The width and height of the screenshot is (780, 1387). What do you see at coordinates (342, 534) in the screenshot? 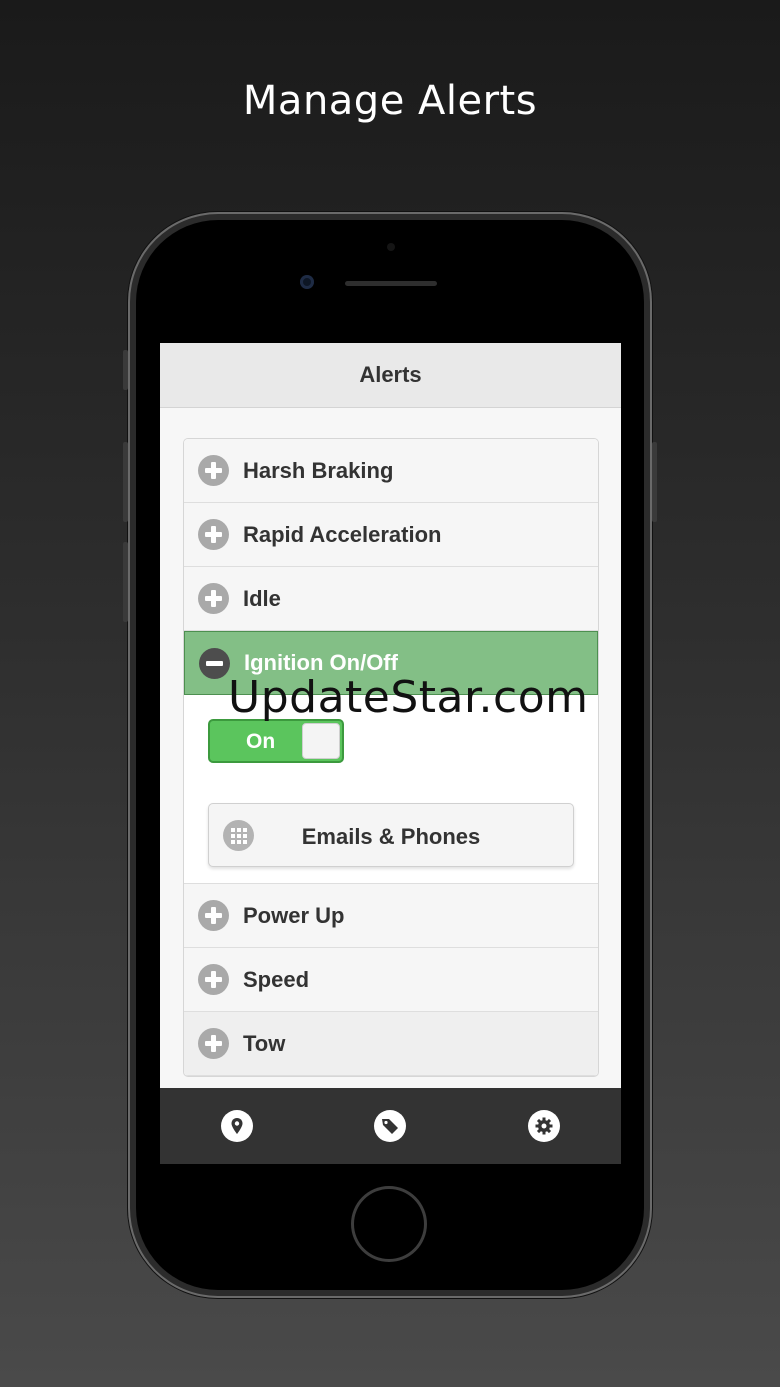
I see `alert-label: Rapid Acceleration` at bounding box center [342, 534].